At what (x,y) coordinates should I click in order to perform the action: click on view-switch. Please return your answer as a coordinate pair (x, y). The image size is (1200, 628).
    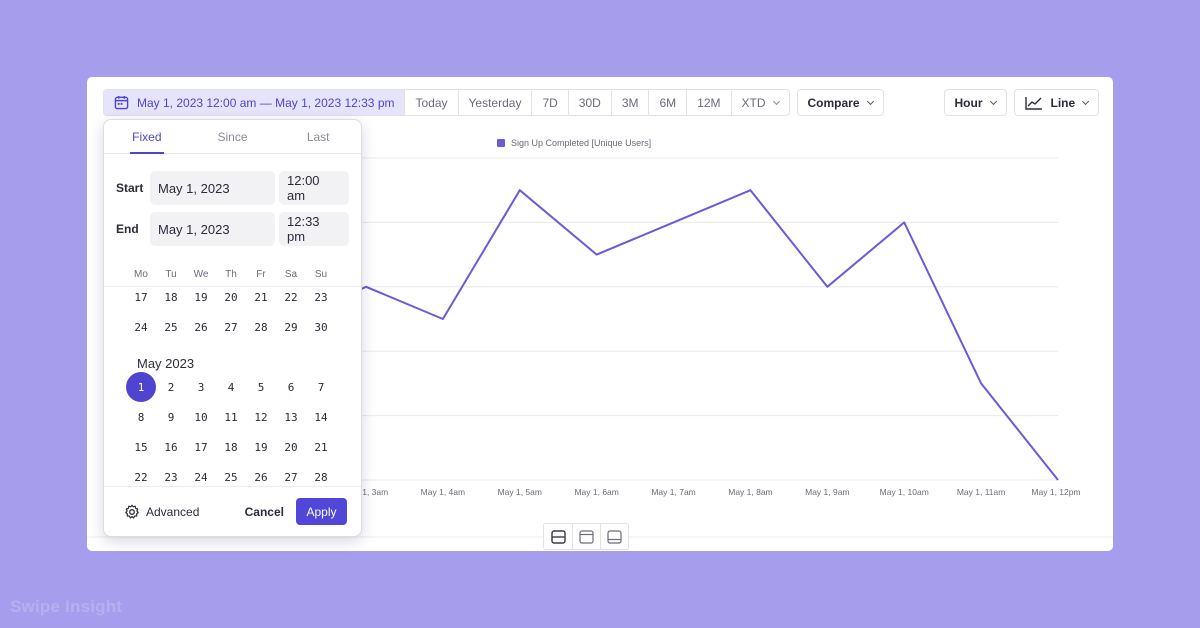
    Looking at the image, I should click on (586, 536).